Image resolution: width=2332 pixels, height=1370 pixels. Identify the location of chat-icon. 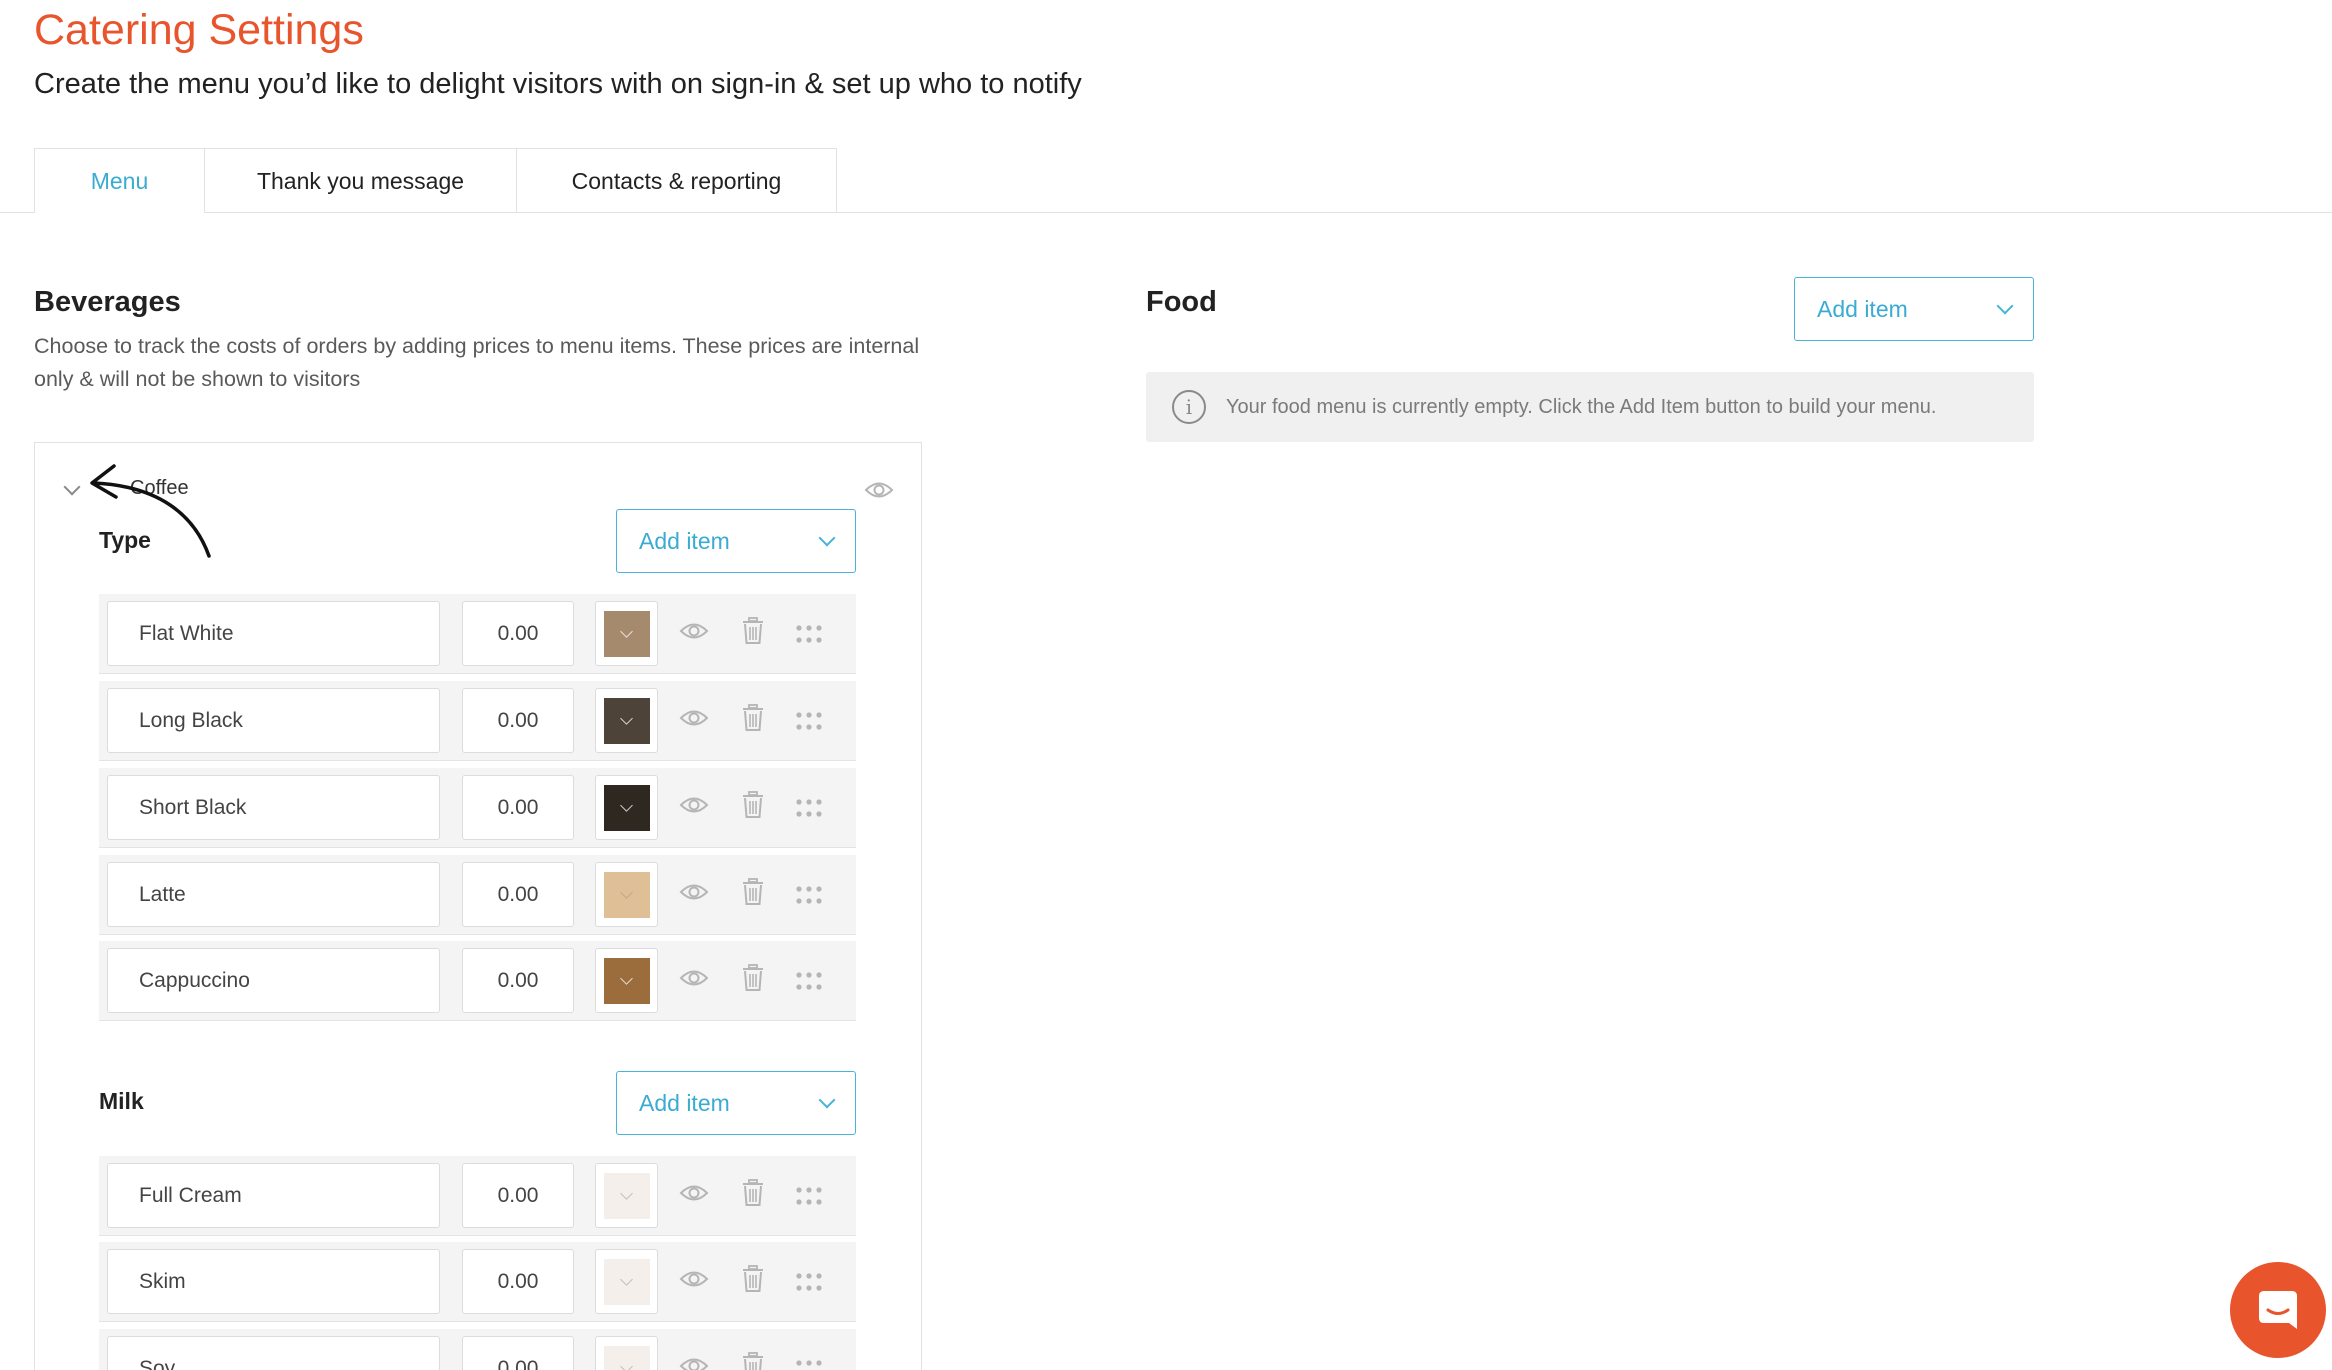
(2278, 1310).